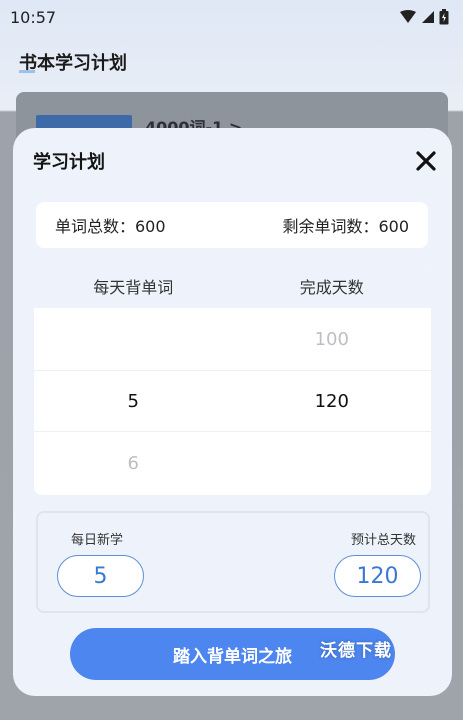 The height and width of the screenshot is (720, 463). I want to click on watermark: 沃德下载, so click(356, 651).